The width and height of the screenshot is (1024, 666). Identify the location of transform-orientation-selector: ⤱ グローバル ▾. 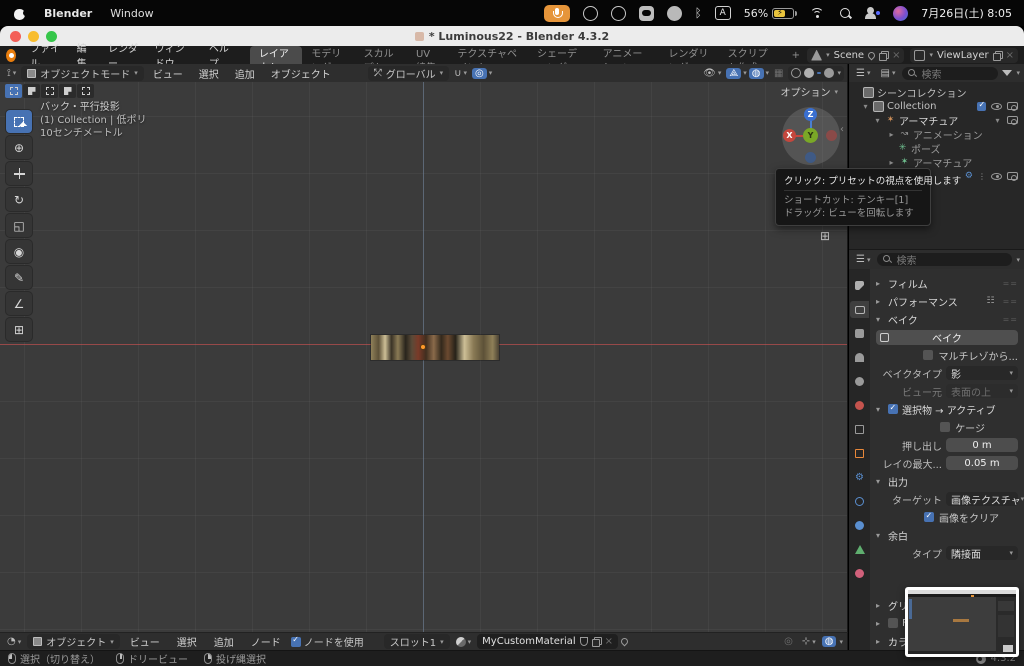
(408, 73).